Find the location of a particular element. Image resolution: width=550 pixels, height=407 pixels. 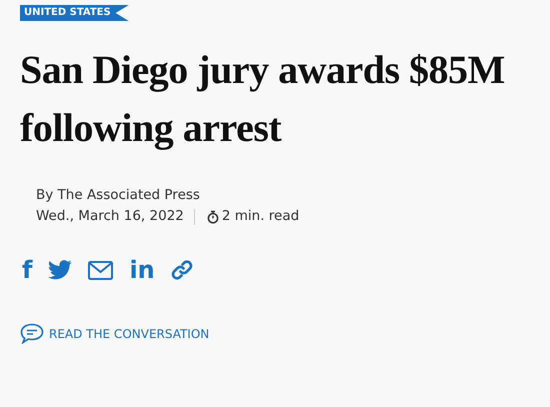

share-button: in is located at coordinates (142, 270).